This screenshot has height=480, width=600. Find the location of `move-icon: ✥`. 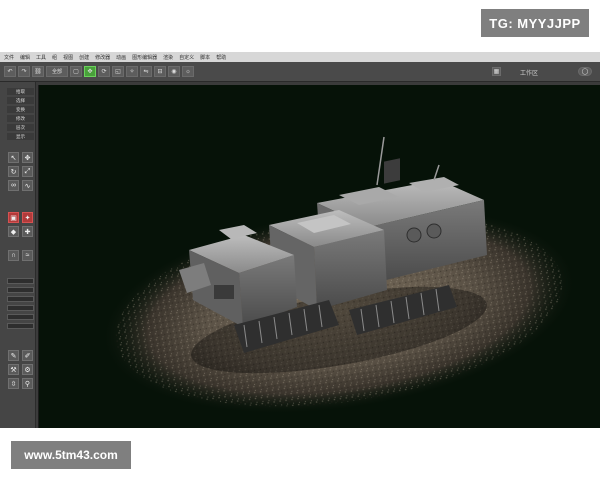

move-icon: ✥ is located at coordinates (27, 157).